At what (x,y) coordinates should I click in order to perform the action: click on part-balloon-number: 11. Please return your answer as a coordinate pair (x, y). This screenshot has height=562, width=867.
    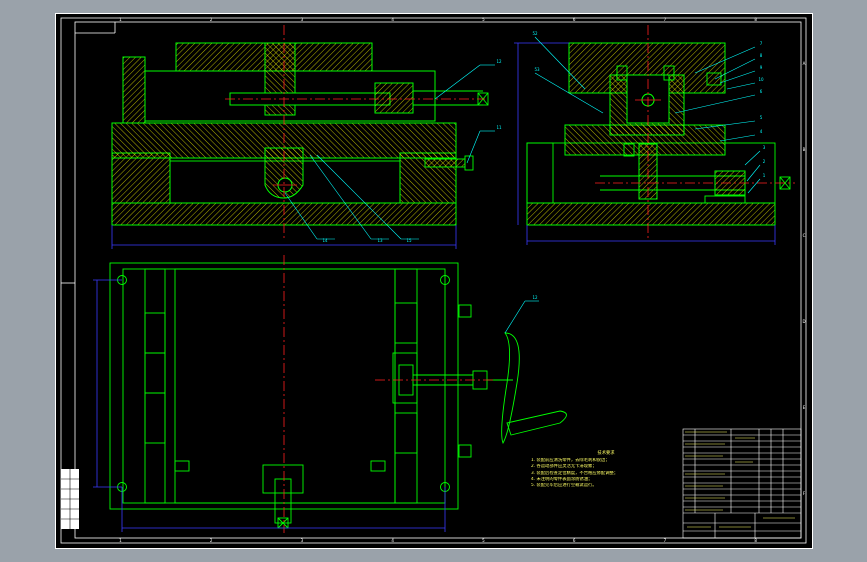
    Looking at the image, I should click on (499, 127).